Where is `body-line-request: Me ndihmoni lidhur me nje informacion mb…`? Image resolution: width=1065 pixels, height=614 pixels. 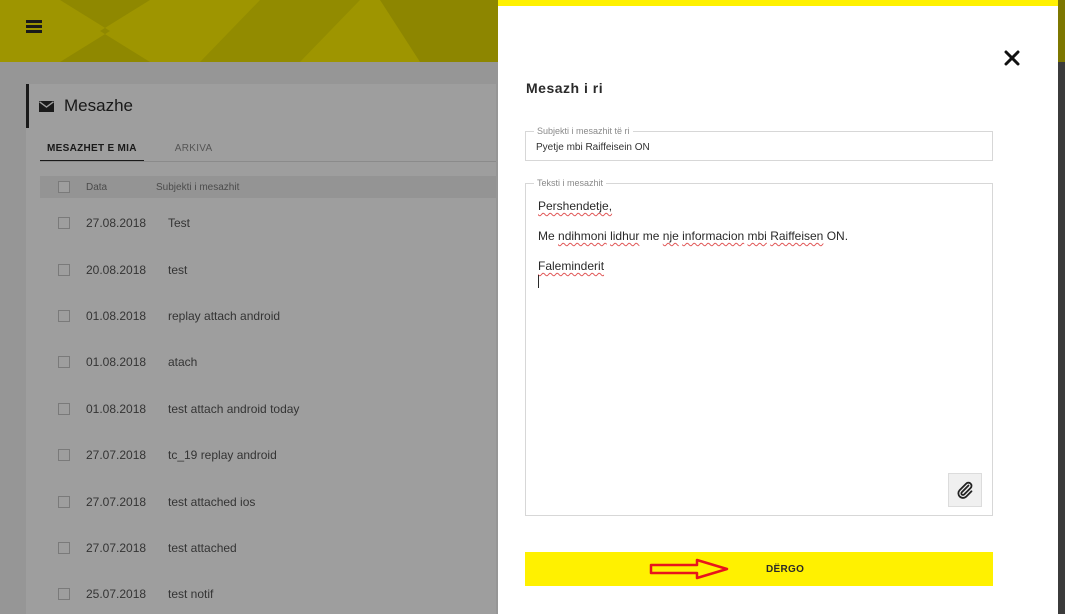 body-line-request: Me ndihmoni lidhur me nje informacion mb… is located at coordinates (693, 236).